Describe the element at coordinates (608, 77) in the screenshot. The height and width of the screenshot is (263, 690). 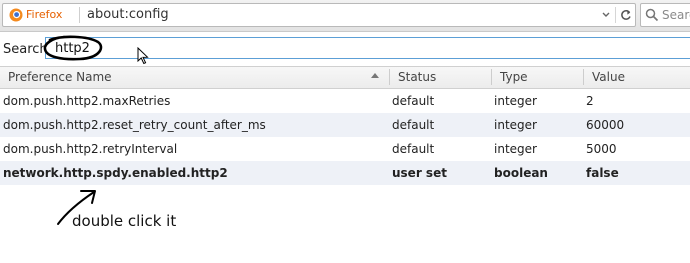
I see `column-header-value: Value` at that location.